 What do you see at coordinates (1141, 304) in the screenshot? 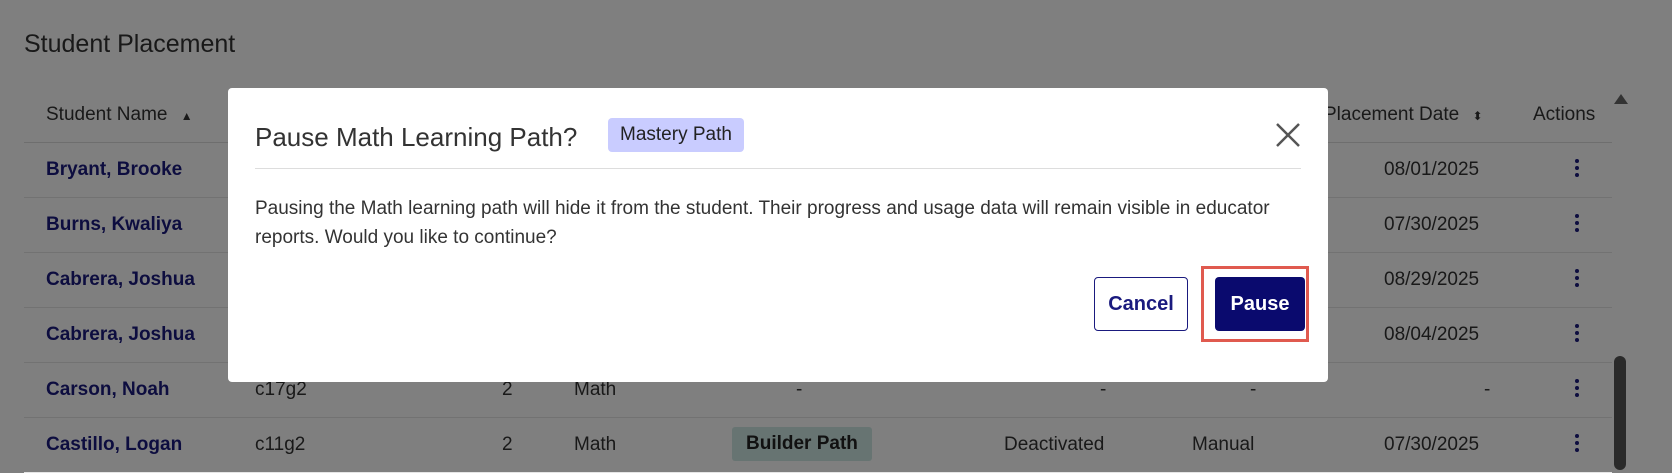
I see `cancel-button: Cancel` at bounding box center [1141, 304].